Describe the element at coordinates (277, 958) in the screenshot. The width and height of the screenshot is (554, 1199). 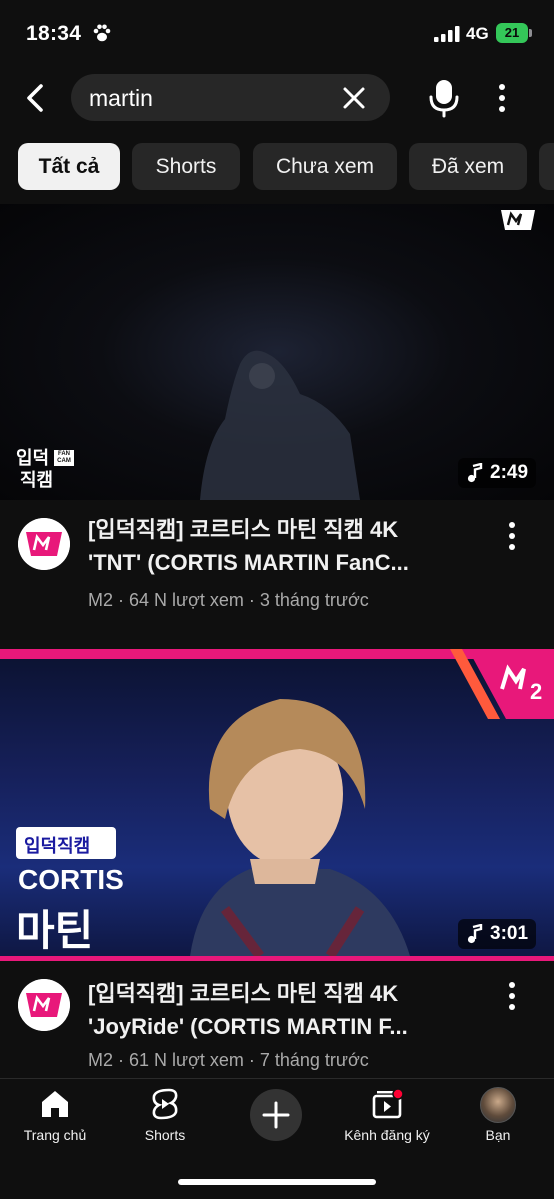
I see `brand-stripe` at that location.